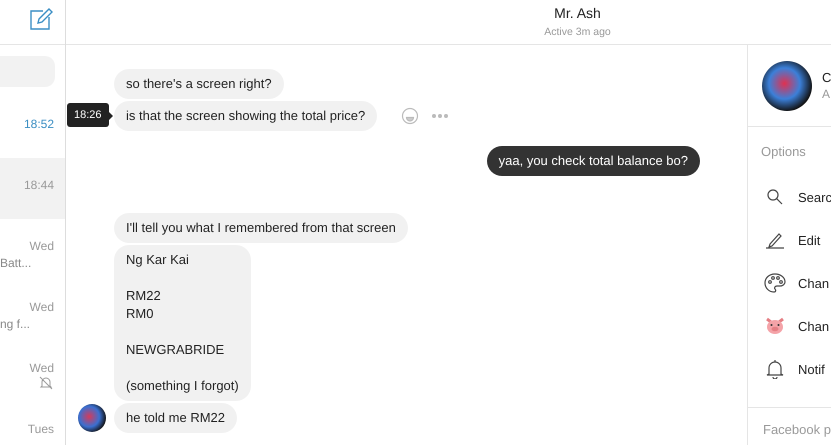 The height and width of the screenshot is (445, 831). Describe the element at coordinates (577, 32) in the screenshot. I see `active-status: Active 3m ago` at that location.